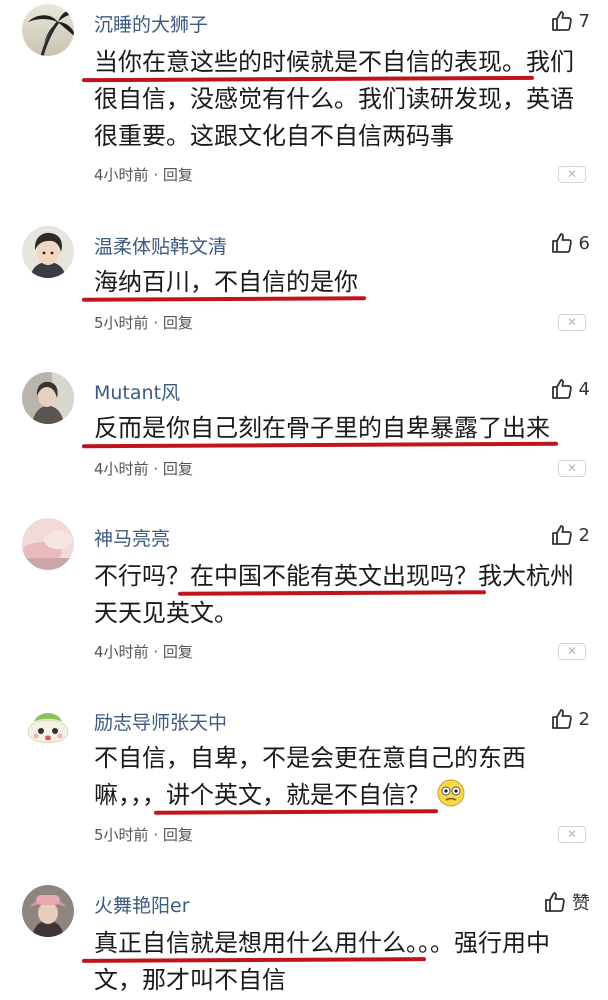 The image size is (608, 1000). What do you see at coordinates (584, 243) in the screenshot?
I see `like-count: 6` at bounding box center [584, 243].